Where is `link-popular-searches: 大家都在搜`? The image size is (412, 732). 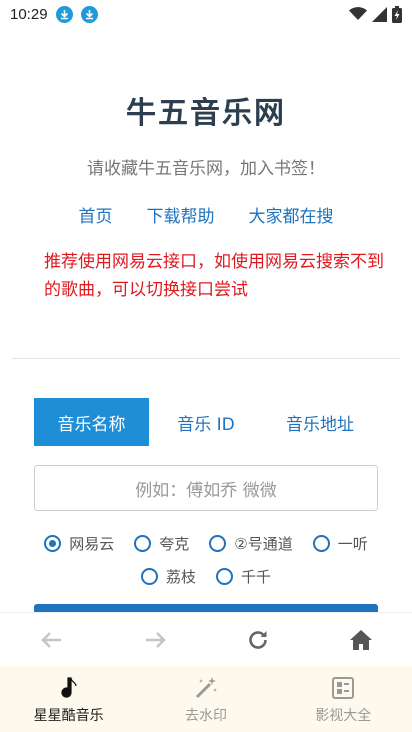
link-popular-searches: 大家都在搜 is located at coordinates (291, 214).